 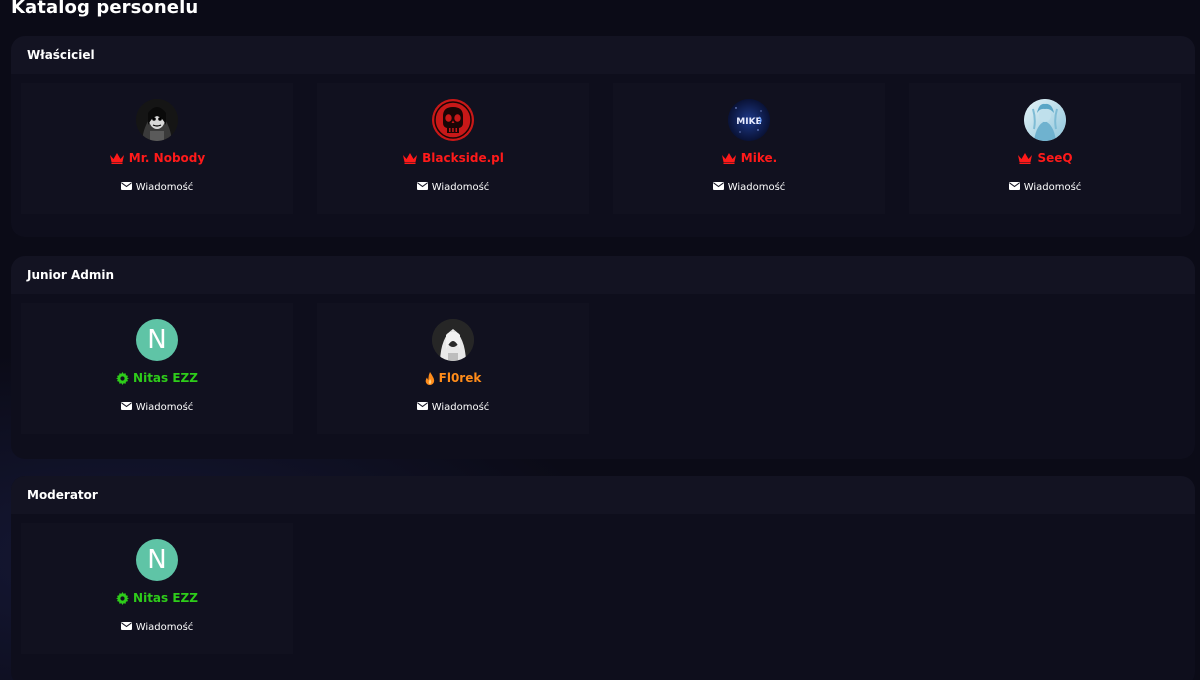 What do you see at coordinates (453, 368) in the screenshot?
I see `staff-card: Fl0rek Wiadomość` at bounding box center [453, 368].